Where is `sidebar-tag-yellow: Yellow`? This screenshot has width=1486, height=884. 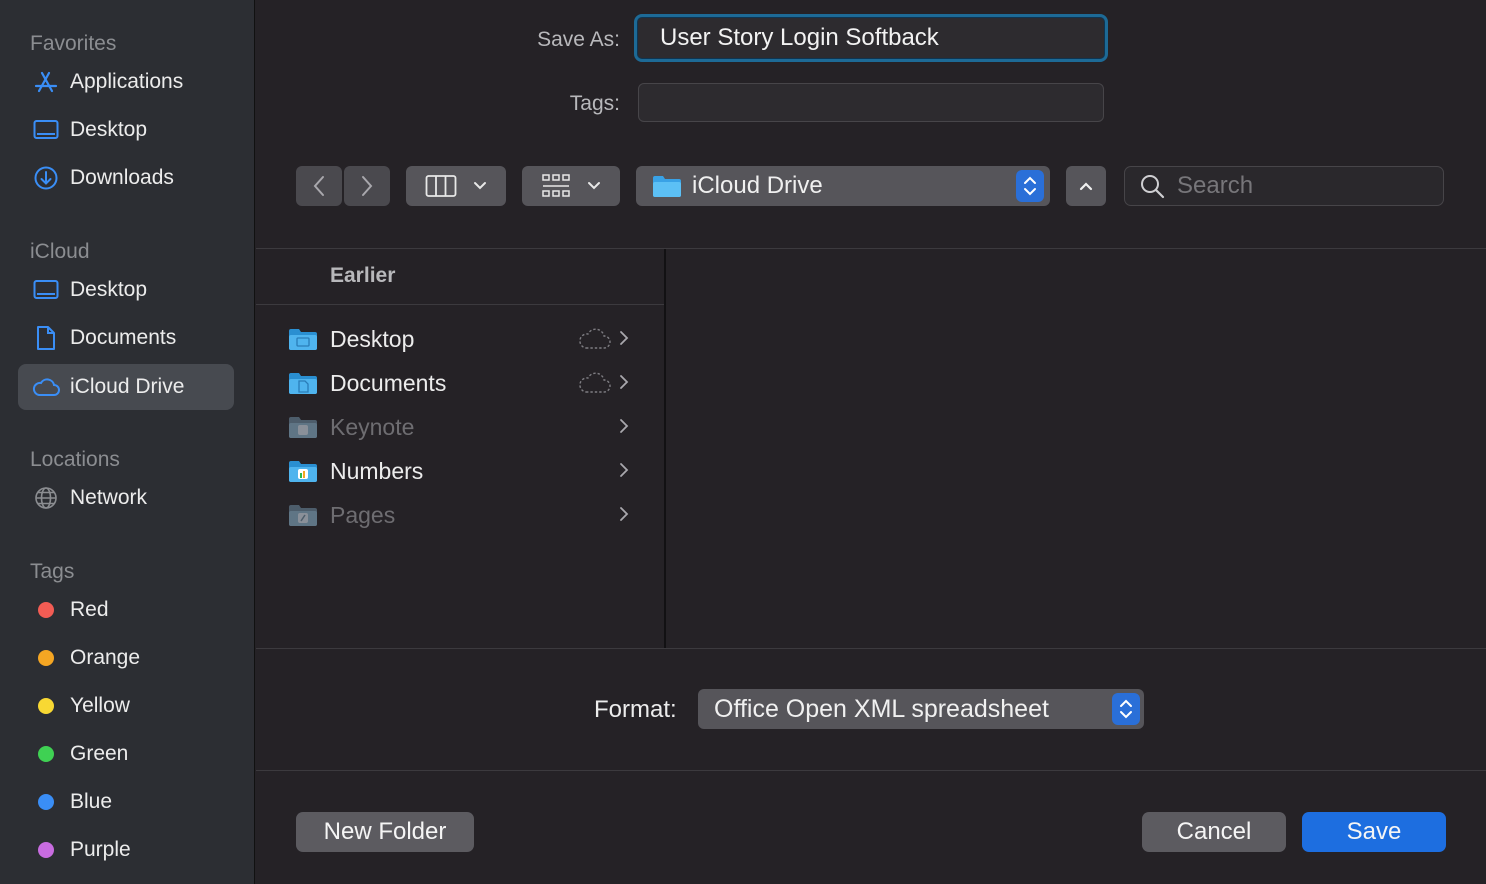
sidebar-tag-yellow: Yellow is located at coordinates (126, 706).